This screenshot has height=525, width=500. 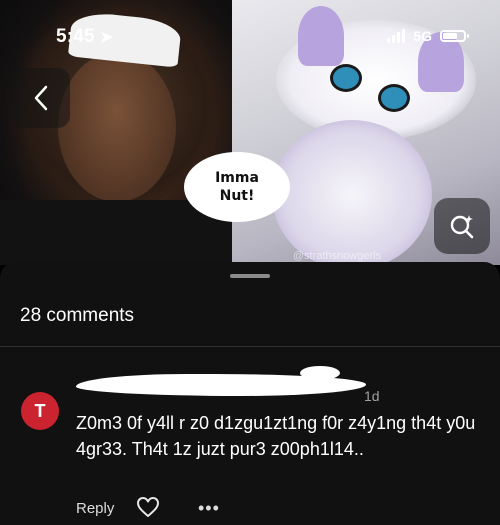 What do you see at coordinates (346, 78) in the screenshot?
I see `fursuit-eye-left` at bounding box center [346, 78].